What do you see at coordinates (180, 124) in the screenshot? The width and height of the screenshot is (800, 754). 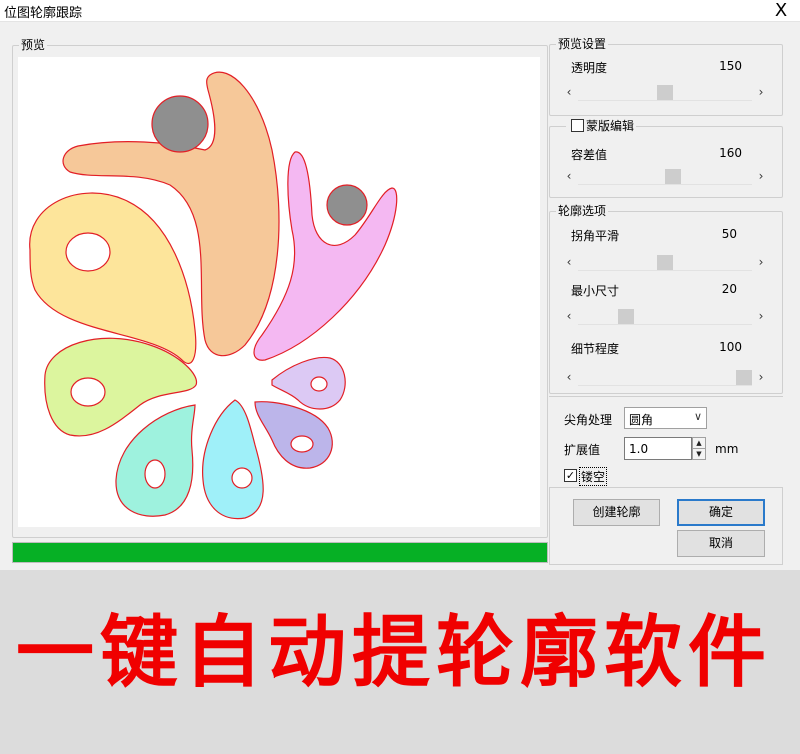 I see `orange-head-circle` at bounding box center [180, 124].